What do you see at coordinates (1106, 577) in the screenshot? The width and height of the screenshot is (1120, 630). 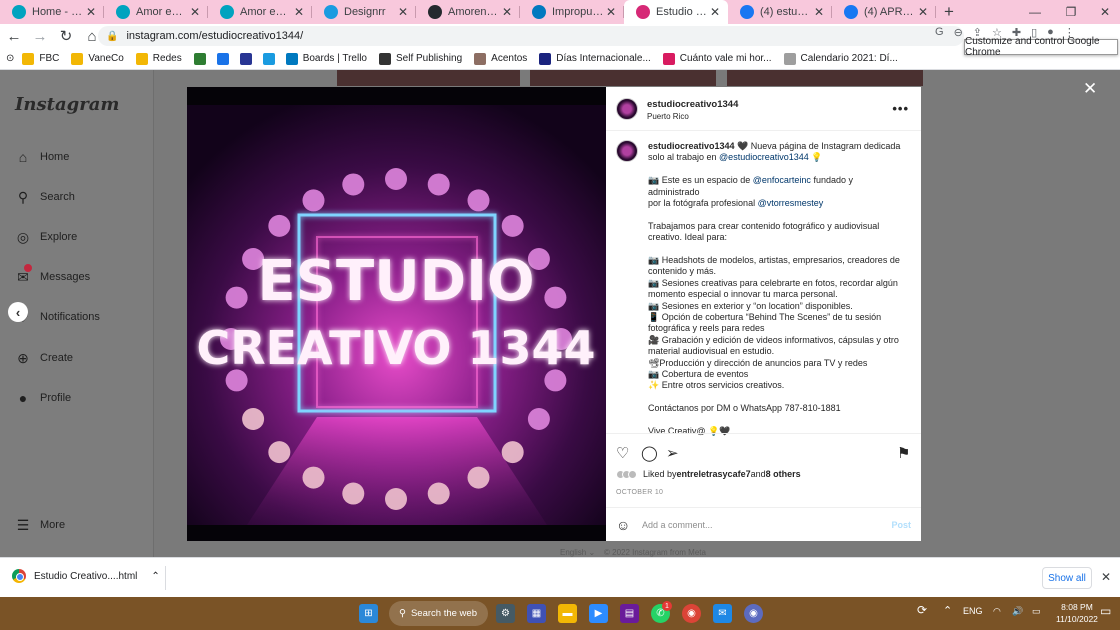 I see `close-downloads-icon: ✕` at bounding box center [1106, 577].